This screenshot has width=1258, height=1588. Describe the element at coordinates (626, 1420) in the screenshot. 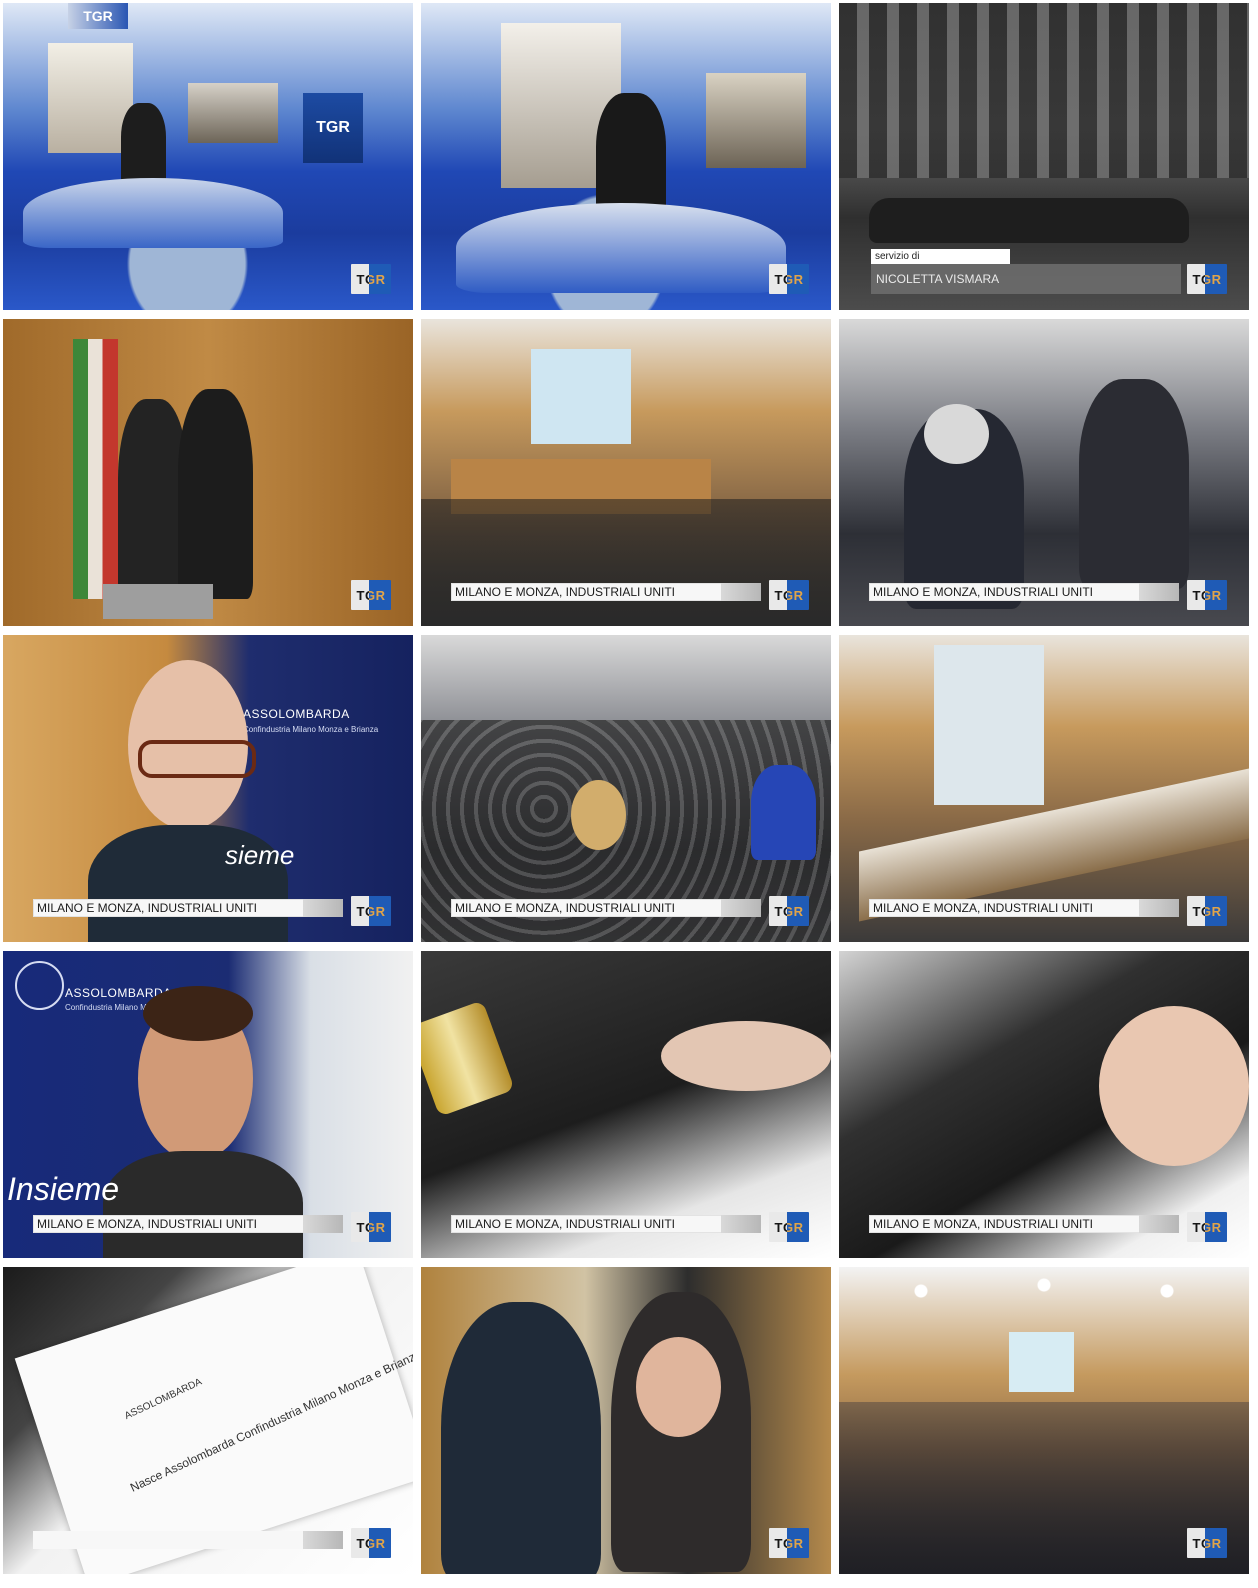

I see `frame-14-panelists: TGR` at that location.